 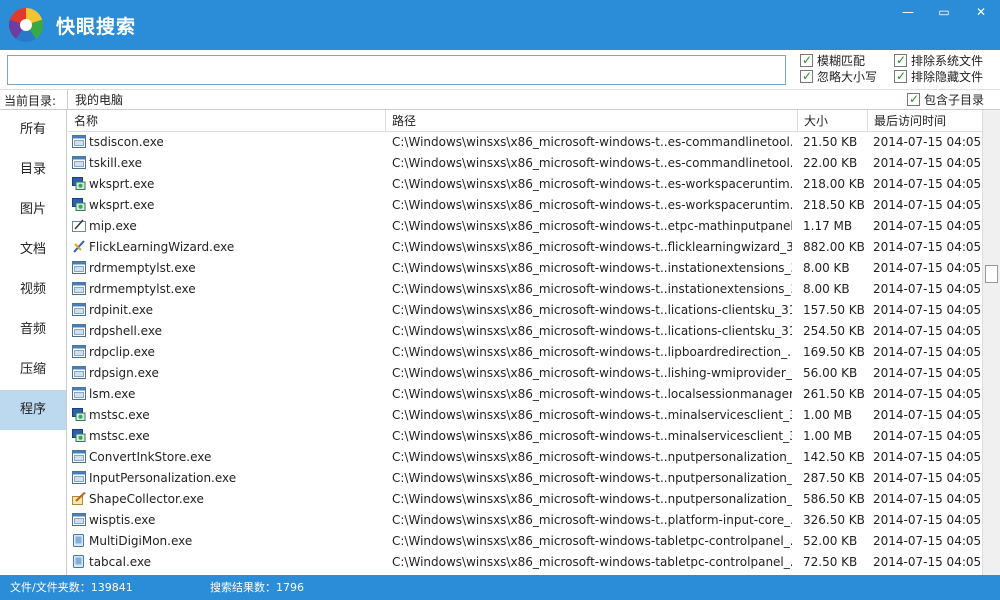 What do you see at coordinates (227, 331) in the screenshot?
I see `cell-name: rdpshell.exe` at bounding box center [227, 331].